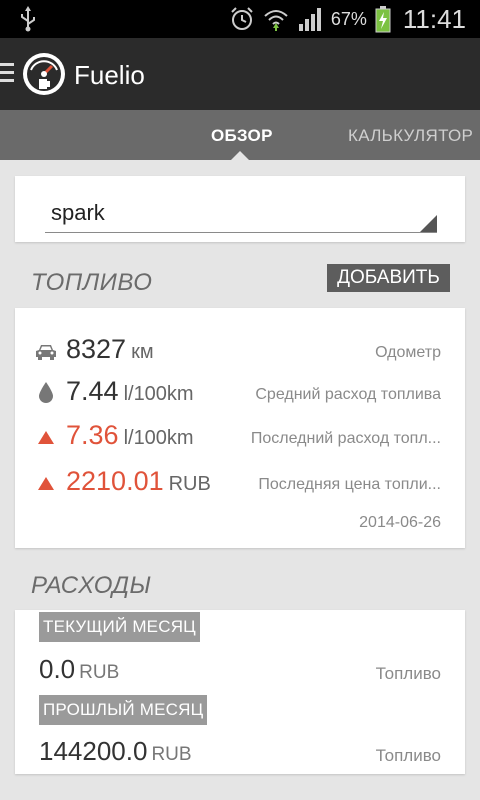  I want to click on alarm-icon, so click(242, 18).